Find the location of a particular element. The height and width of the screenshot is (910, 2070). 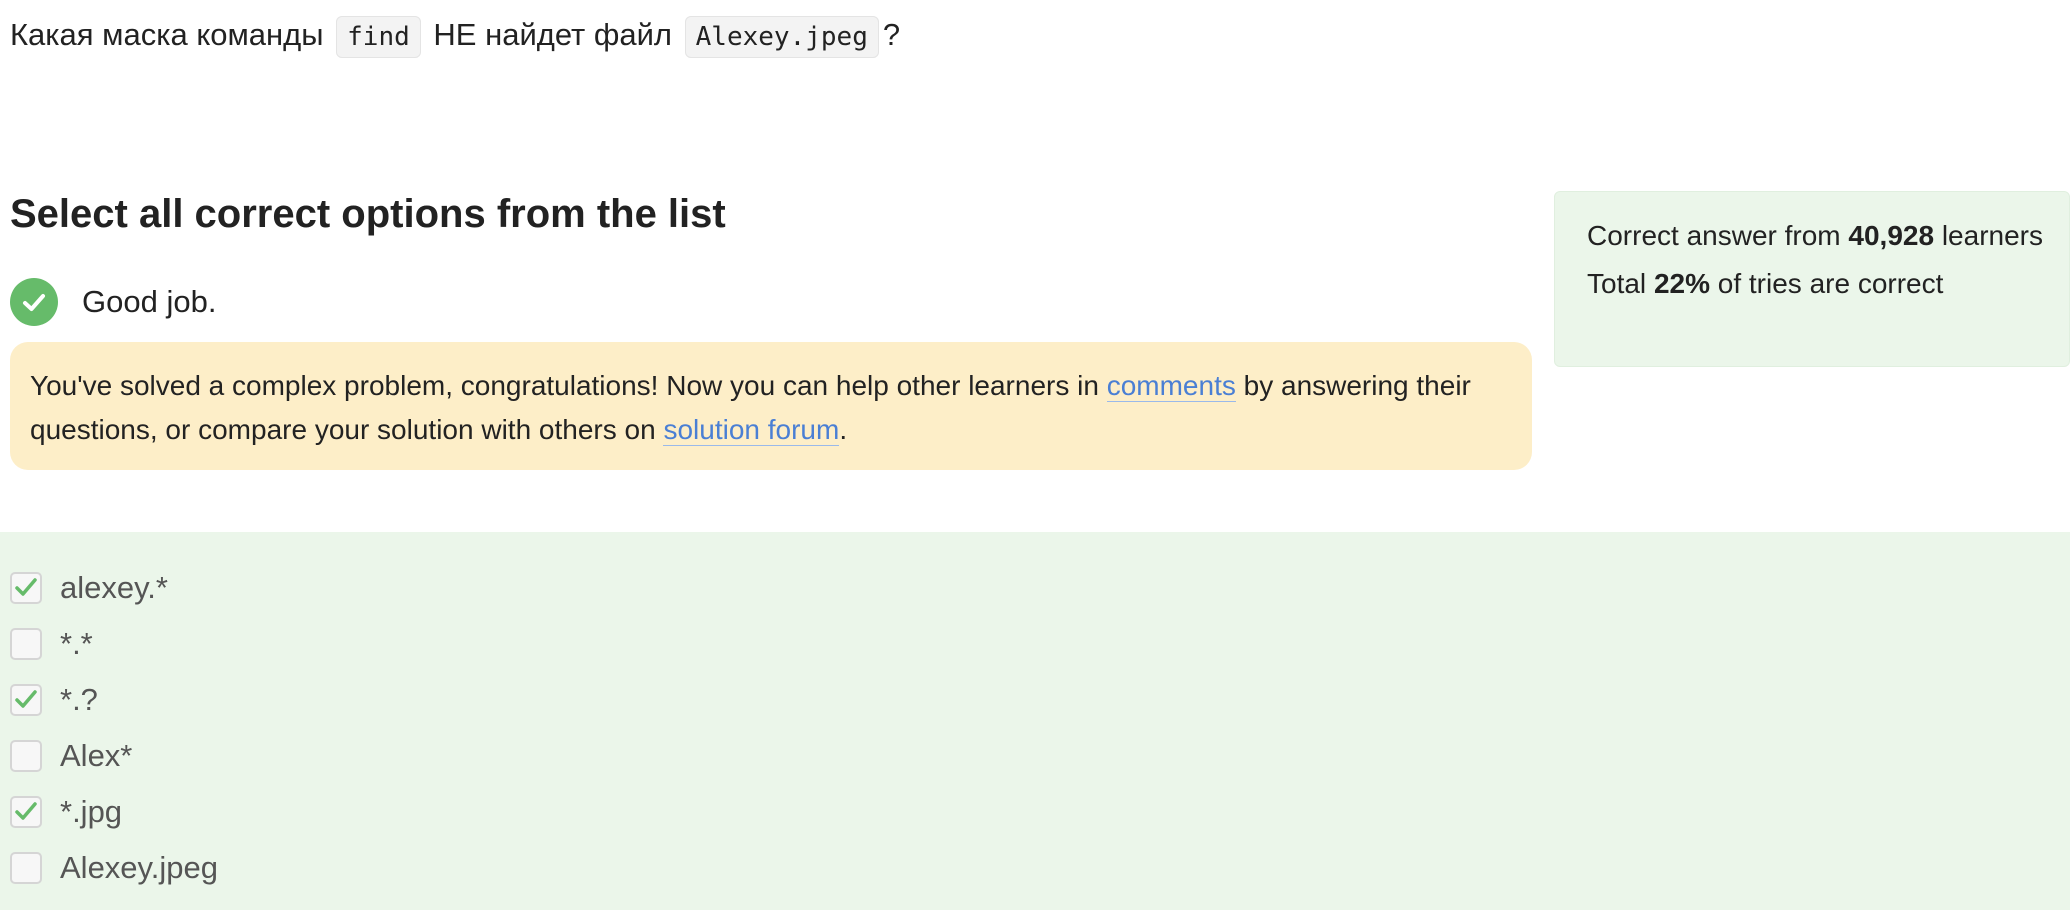

option-label: Alex* is located at coordinates (96, 755).